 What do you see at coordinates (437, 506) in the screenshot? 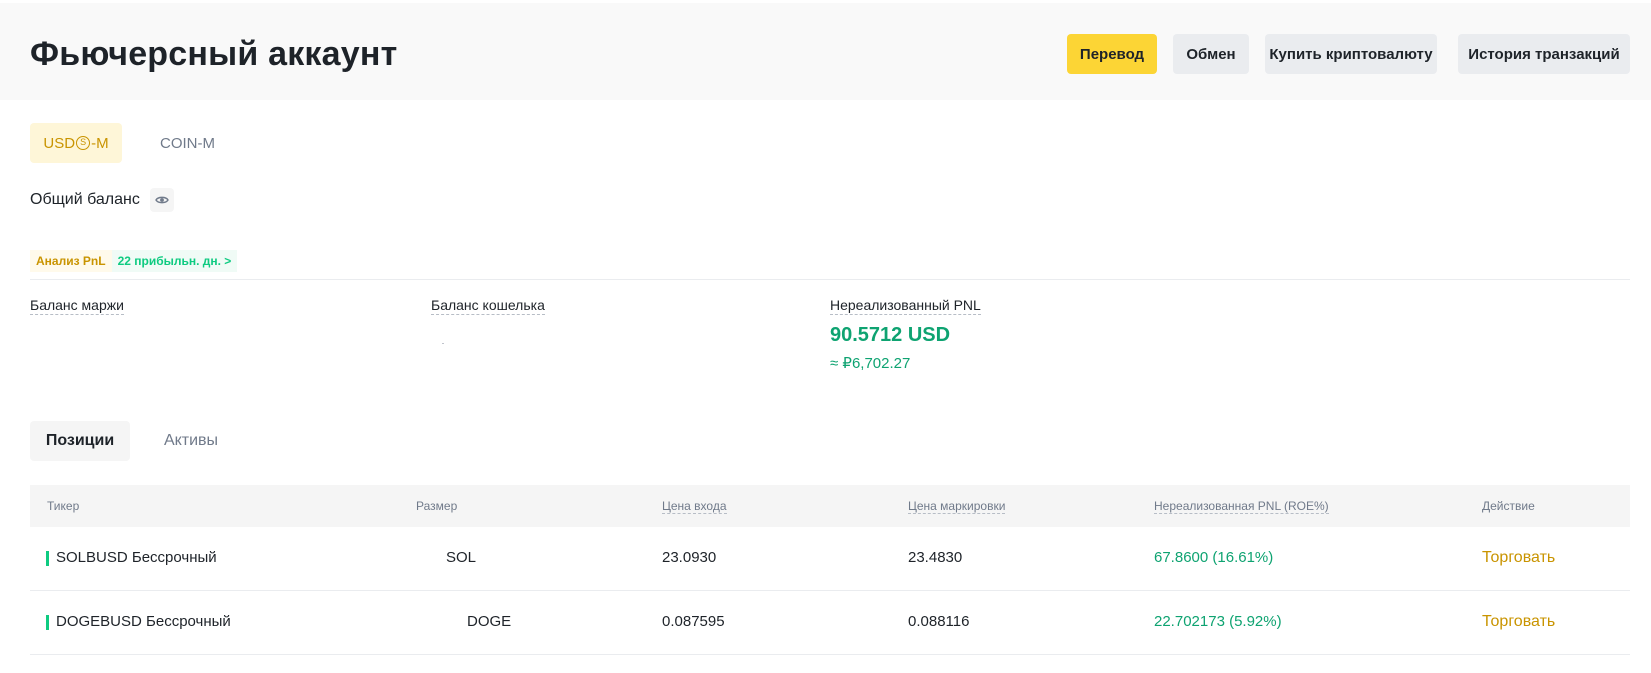
I see `header-size: Размер` at bounding box center [437, 506].